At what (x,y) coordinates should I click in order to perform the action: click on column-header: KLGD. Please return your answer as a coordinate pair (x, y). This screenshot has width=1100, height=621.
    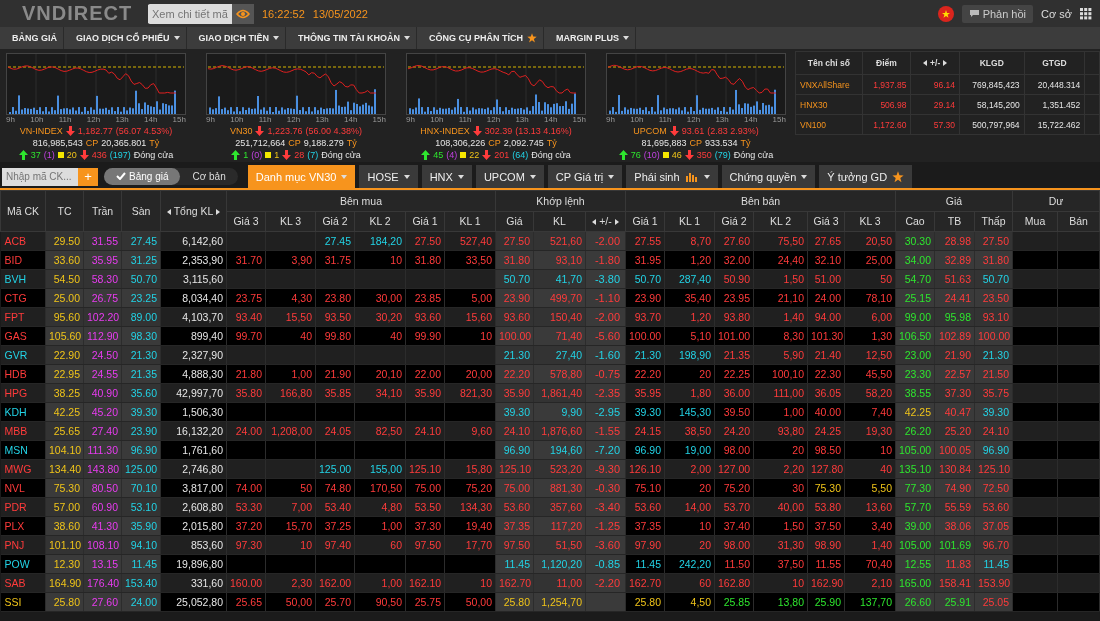
    Looking at the image, I should click on (992, 63).